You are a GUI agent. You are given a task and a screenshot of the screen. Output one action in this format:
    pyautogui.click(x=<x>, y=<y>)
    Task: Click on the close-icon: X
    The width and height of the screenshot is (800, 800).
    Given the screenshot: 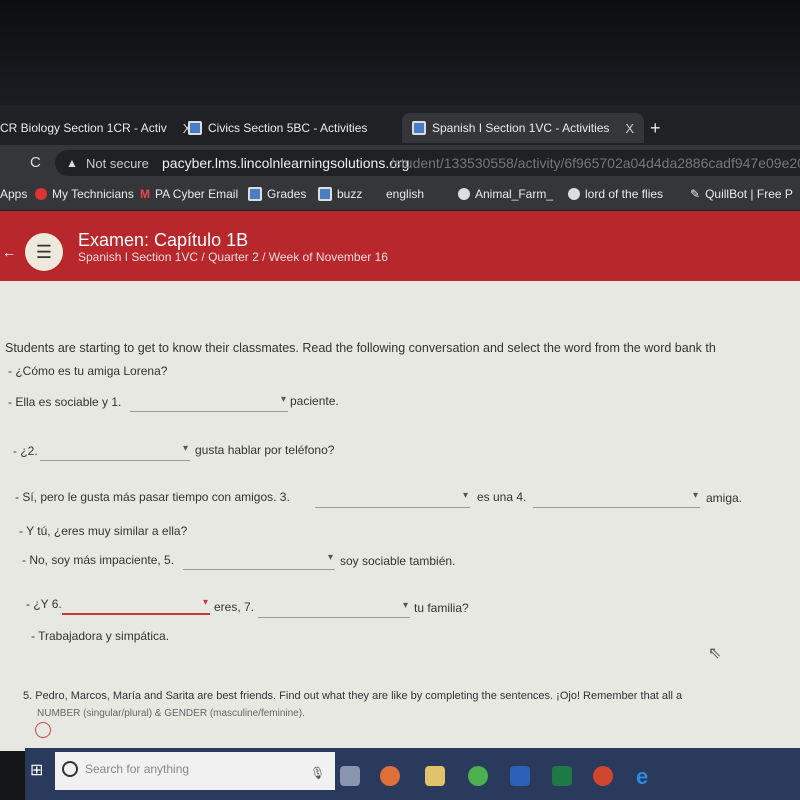 What is the action you would take?
    pyautogui.click(x=629, y=128)
    